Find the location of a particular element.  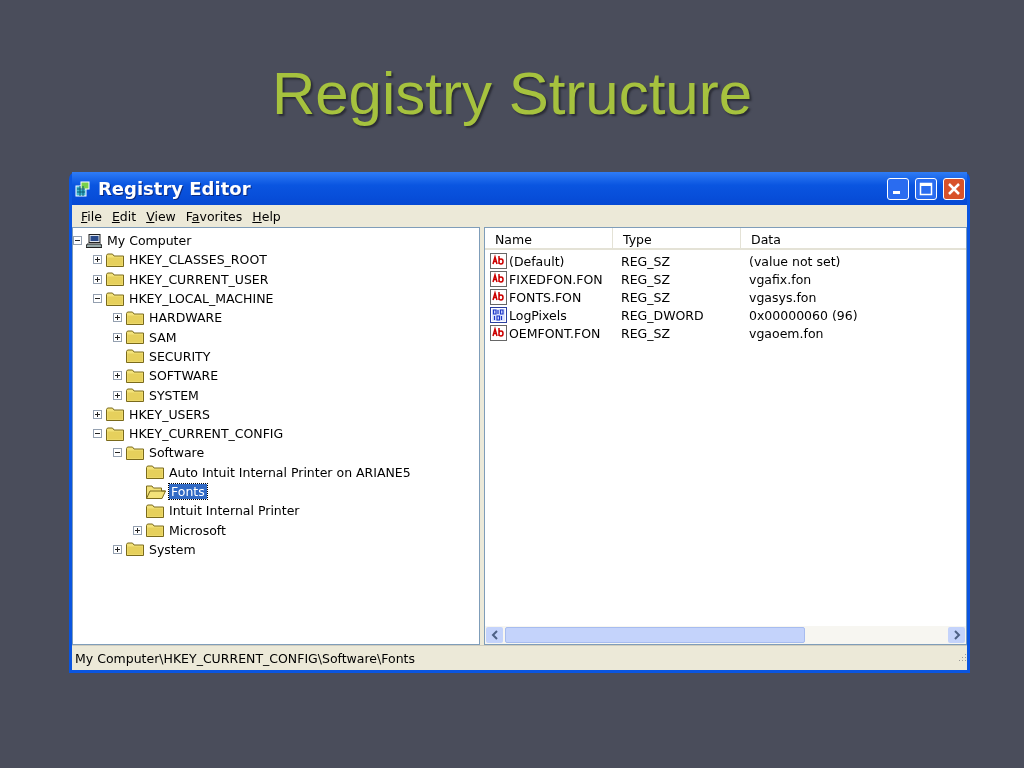

window-title: Registry Editor is located at coordinates (175, 188).